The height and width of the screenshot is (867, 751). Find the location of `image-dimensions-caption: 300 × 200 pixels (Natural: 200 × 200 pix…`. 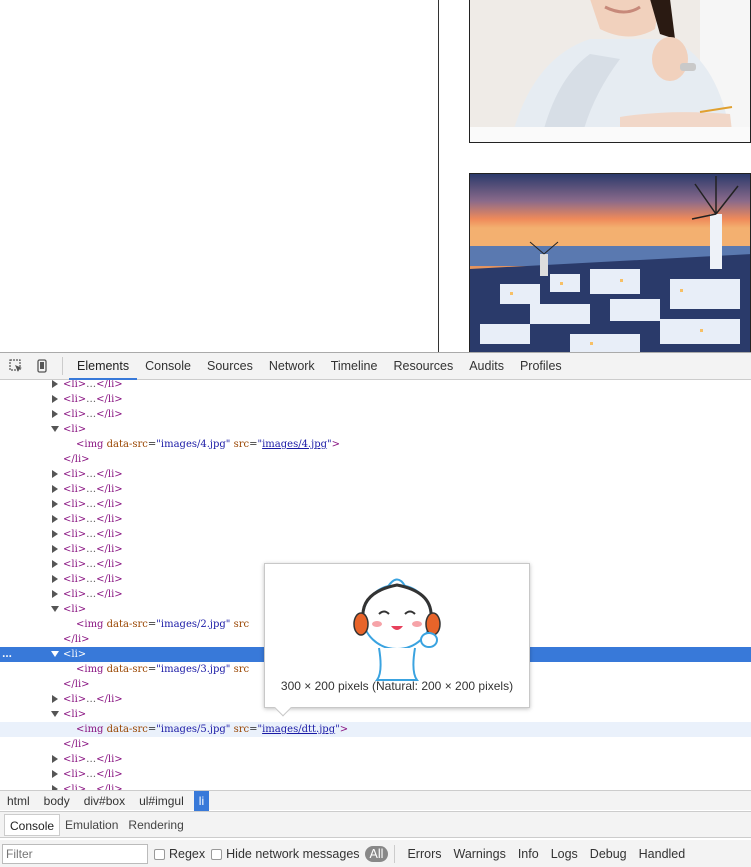

image-dimensions-caption: 300 × 200 pixels (Natural: 200 × 200 pix… is located at coordinates (397, 686).